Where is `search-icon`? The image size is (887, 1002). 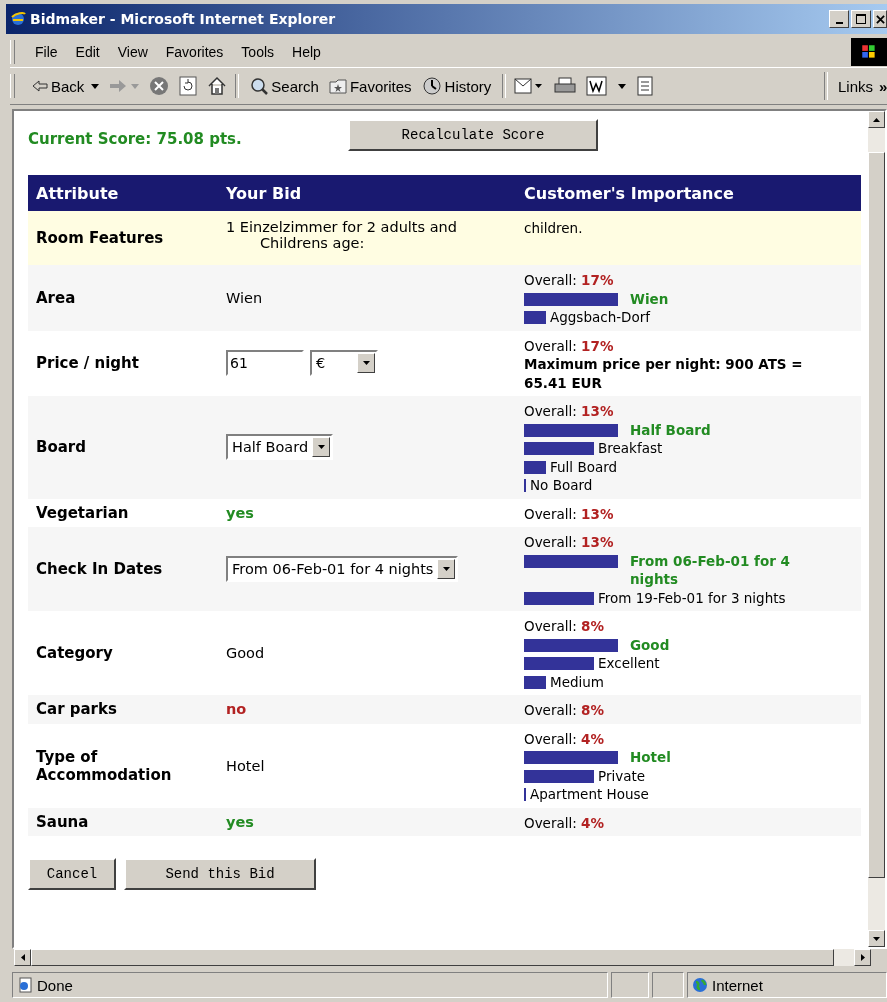
search-icon is located at coordinates (259, 86).